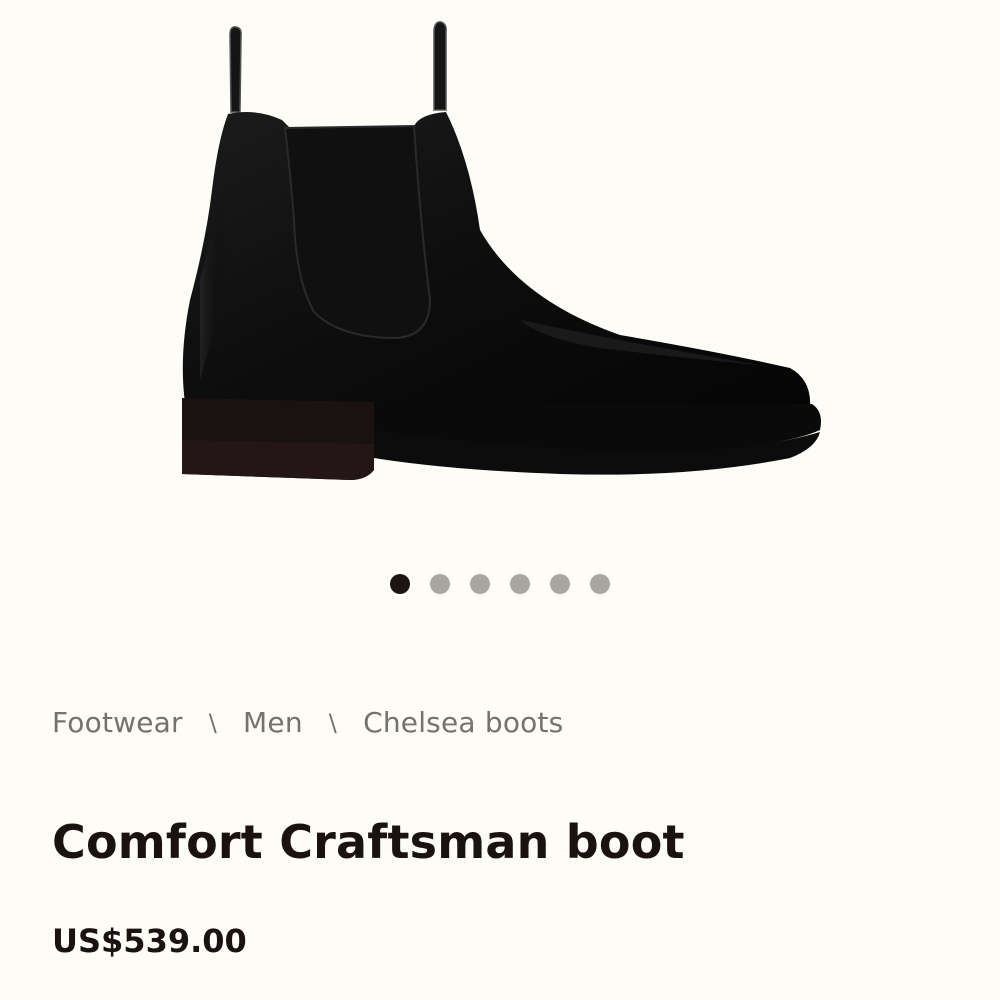  I want to click on breadcrumb-item-men: Men, so click(273, 722).